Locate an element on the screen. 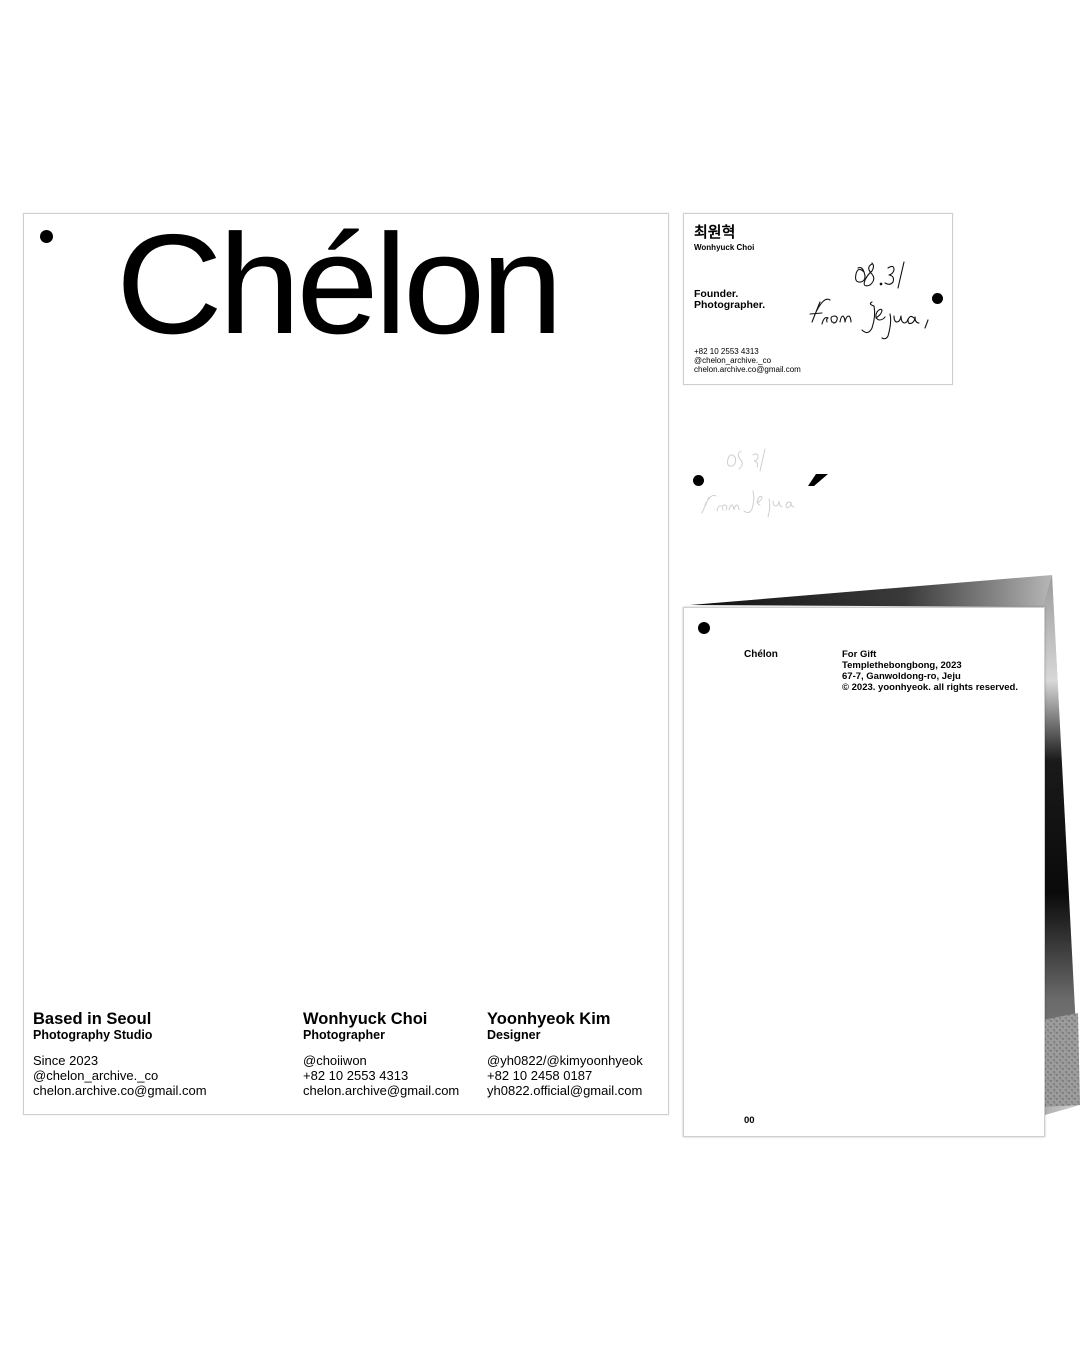  card-roles: Founder. Photographer. is located at coordinates (729, 300).